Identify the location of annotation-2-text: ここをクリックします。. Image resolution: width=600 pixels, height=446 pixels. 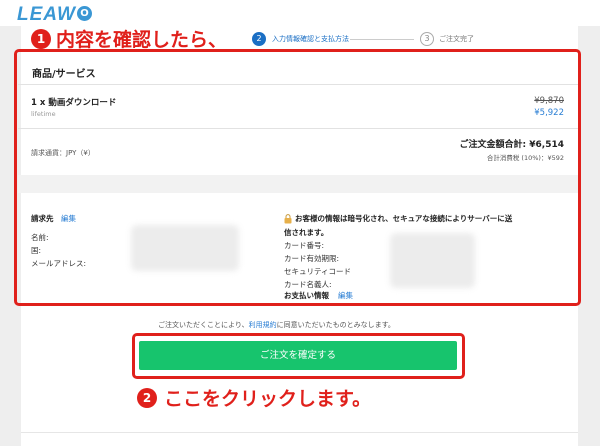
(268, 399).